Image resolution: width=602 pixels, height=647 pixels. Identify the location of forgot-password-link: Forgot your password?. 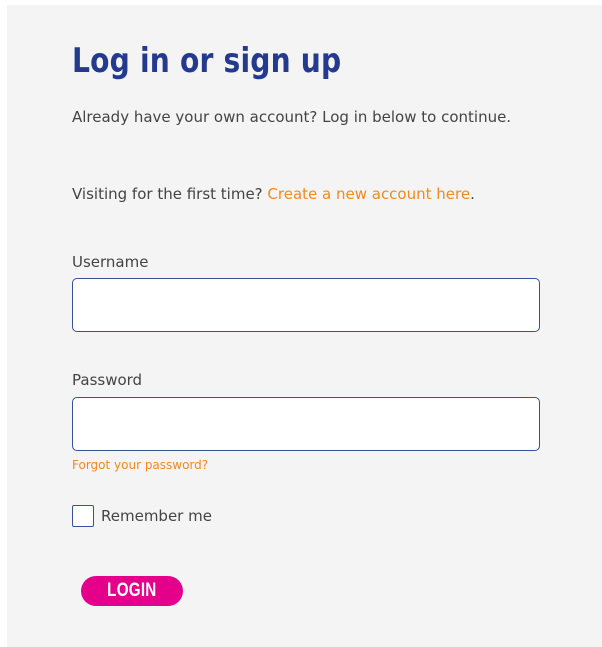
(140, 465).